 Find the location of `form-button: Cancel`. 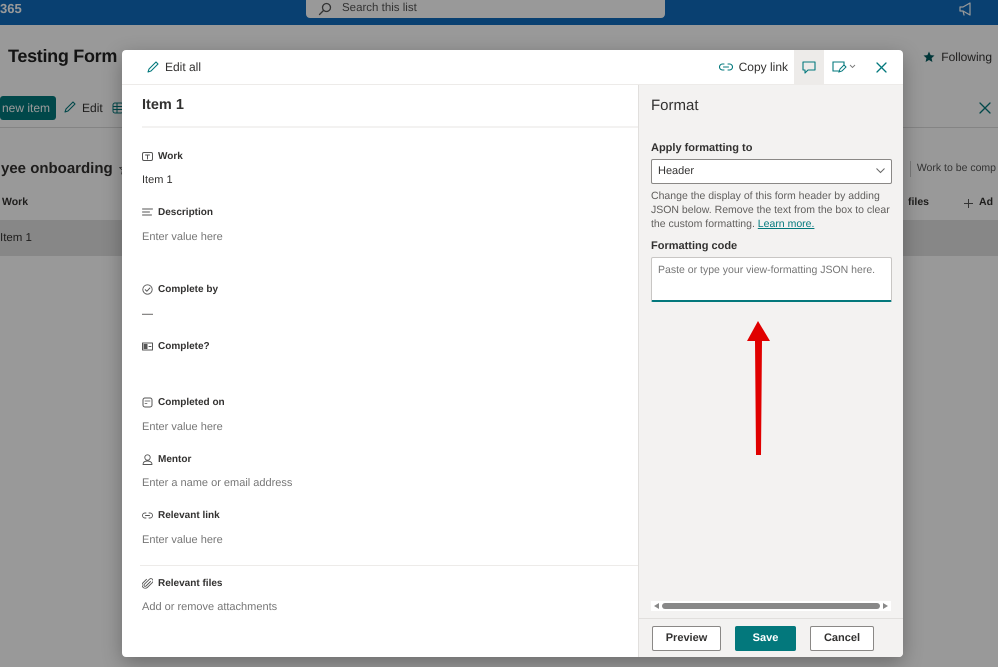

form-button: Cancel is located at coordinates (842, 638).